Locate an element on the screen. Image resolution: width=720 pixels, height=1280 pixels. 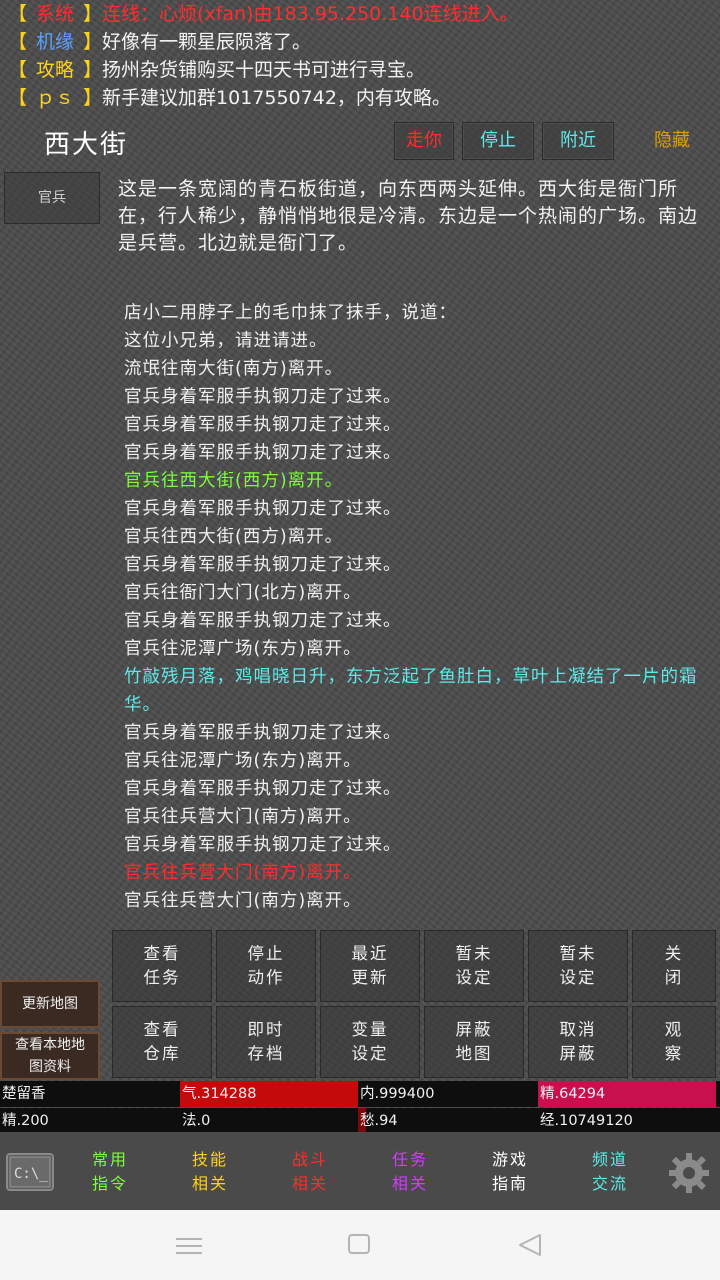
command-button: 变量 设定 is located at coordinates (370, 1042).